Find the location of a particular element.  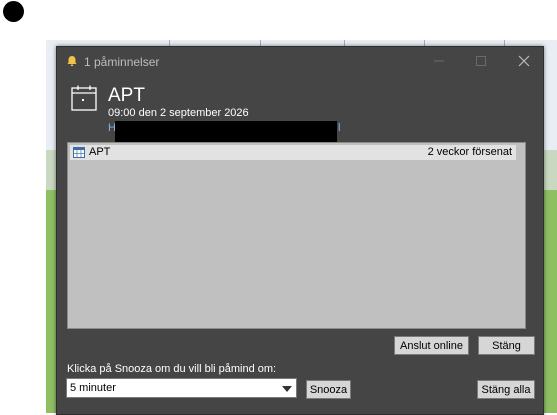

black-dot is located at coordinates (13, 11).